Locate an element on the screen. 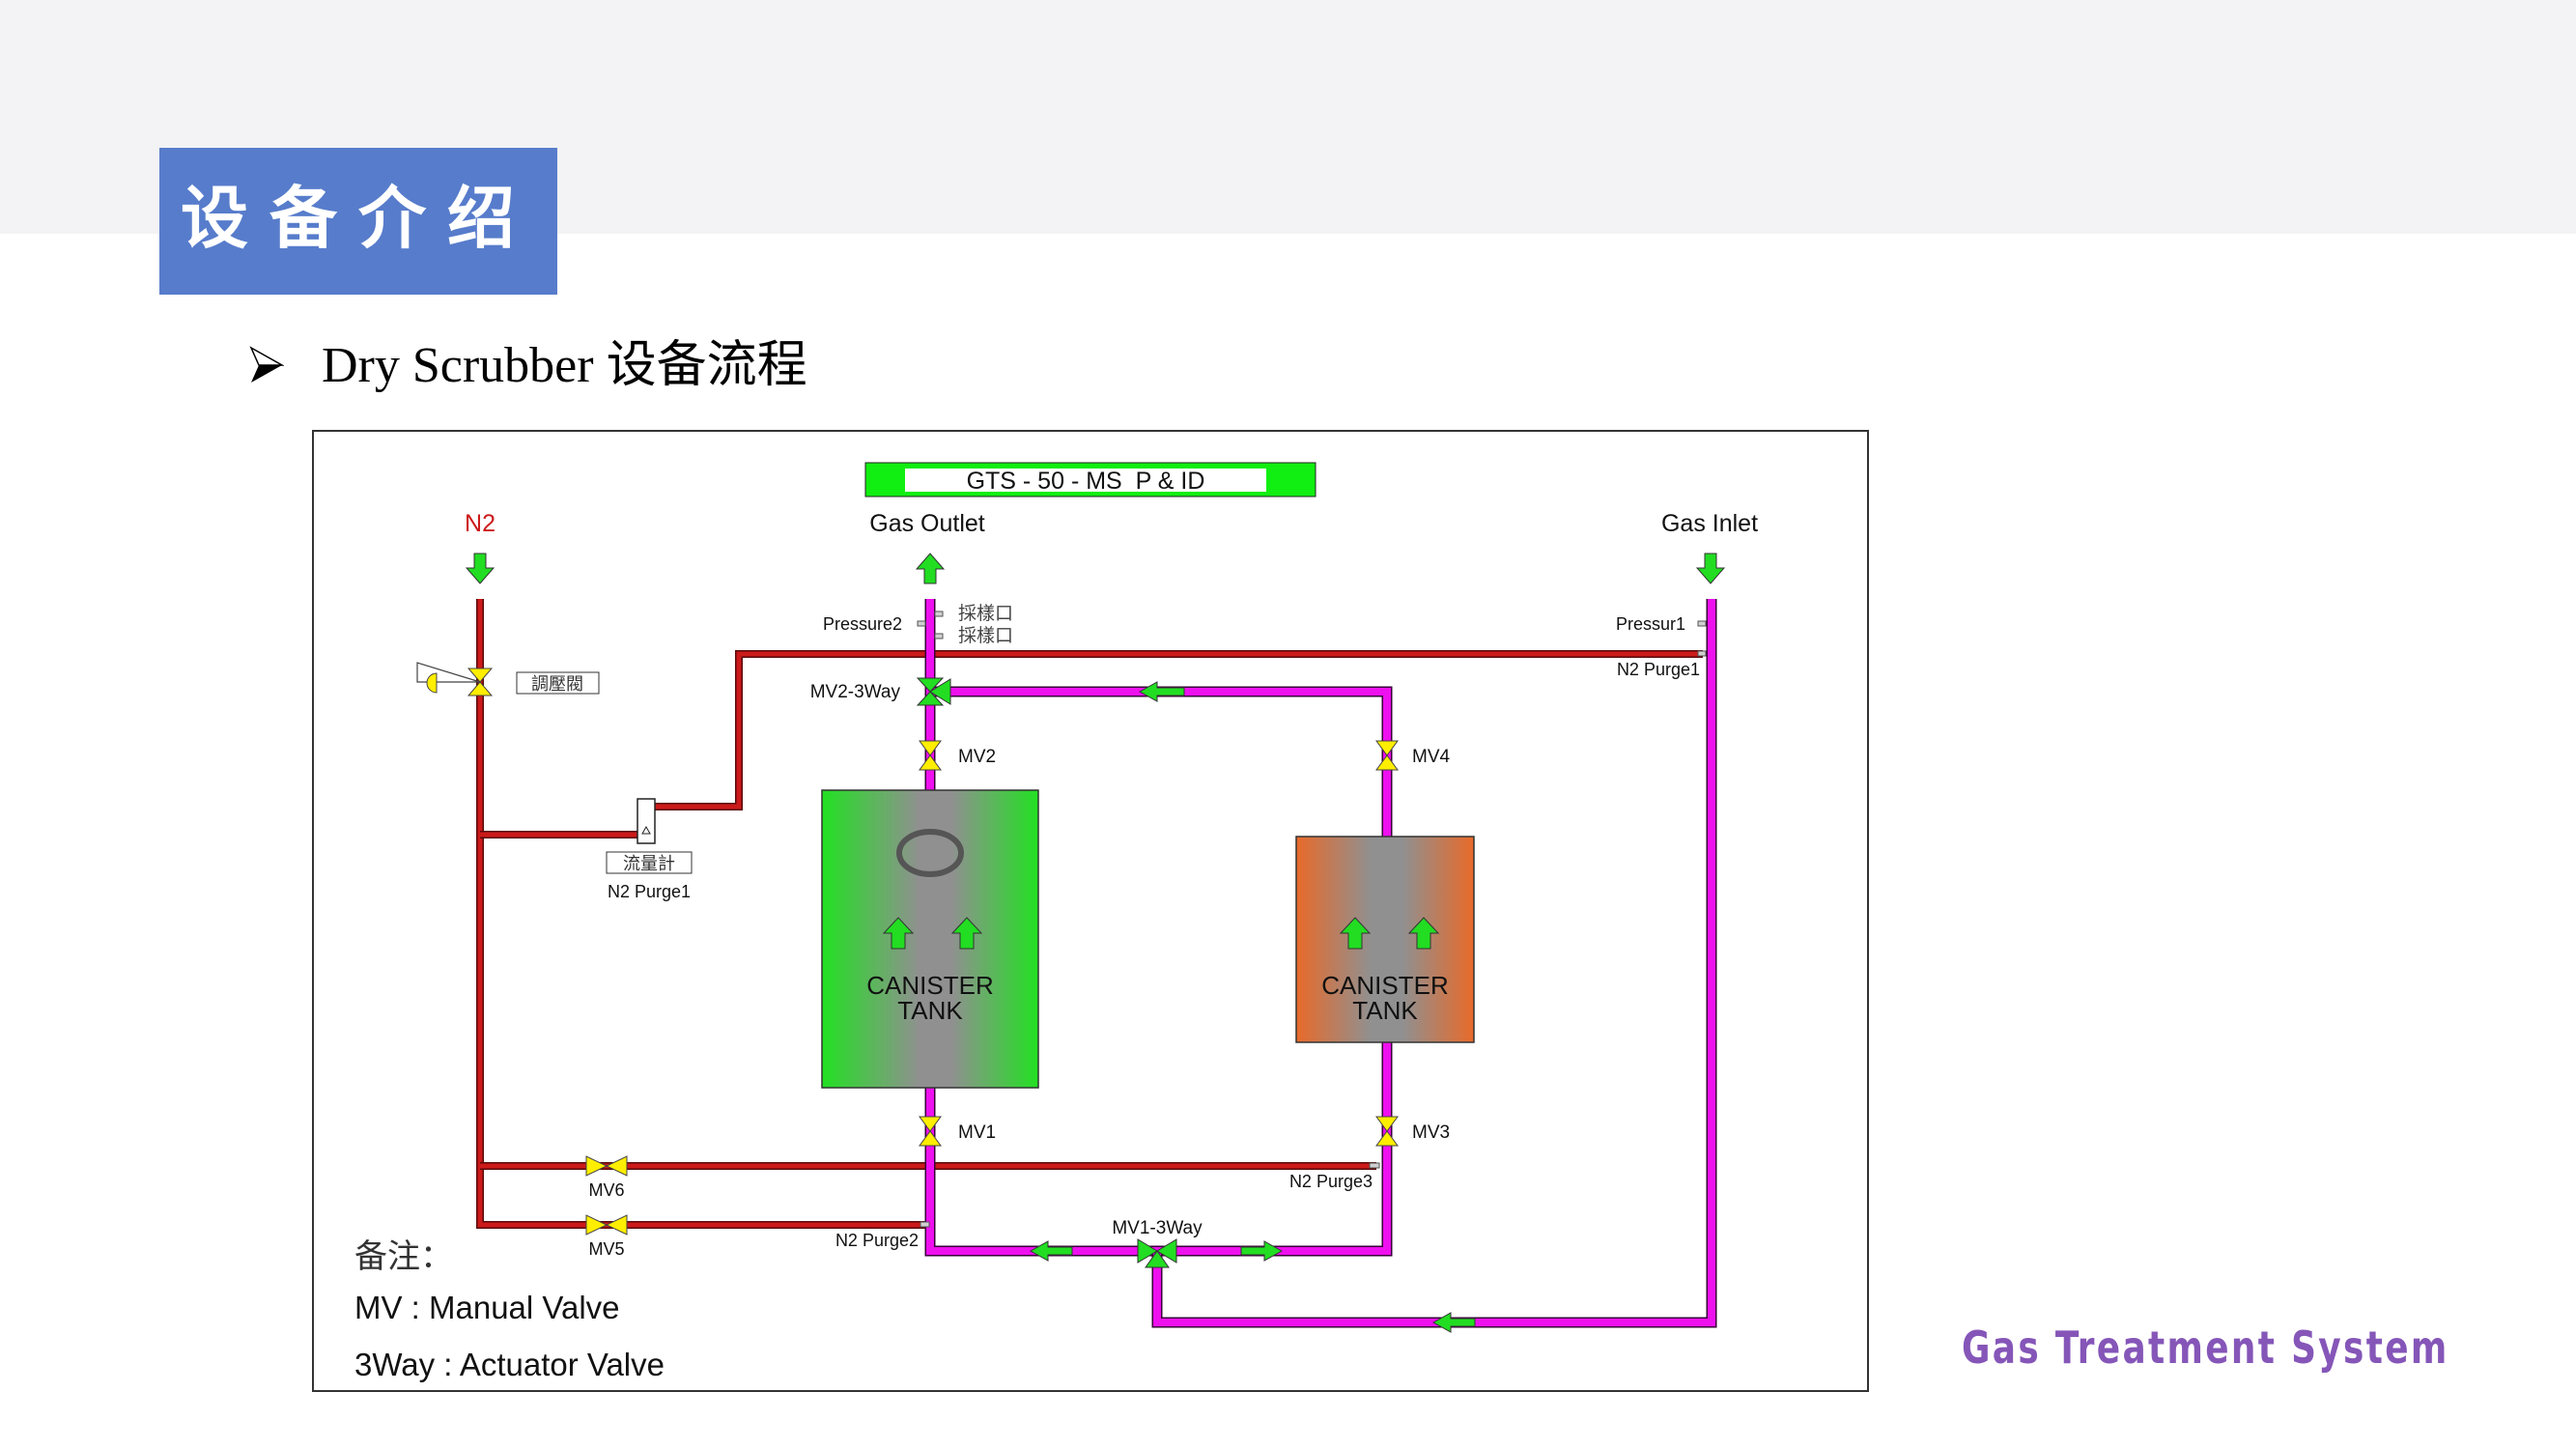 Image resolution: width=2576 pixels, height=1449 pixels. tank-right-line2: TANK is located at coordinates (1385, 1011).